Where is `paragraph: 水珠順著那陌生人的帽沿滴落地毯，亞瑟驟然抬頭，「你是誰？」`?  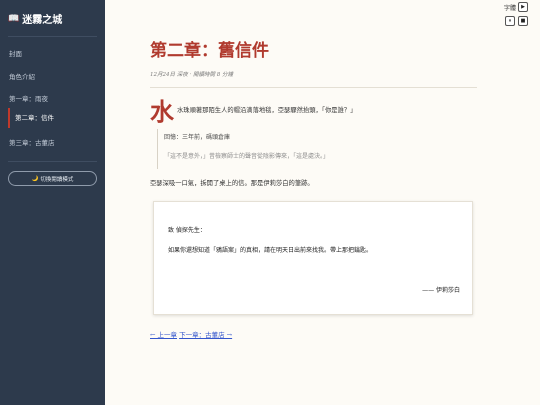
paragraph: 水珠順著那陌生人的帽沿滴落地毯，亞瑟驟然抬頭，「你是誰？」 is located at coordinates (267, 110).